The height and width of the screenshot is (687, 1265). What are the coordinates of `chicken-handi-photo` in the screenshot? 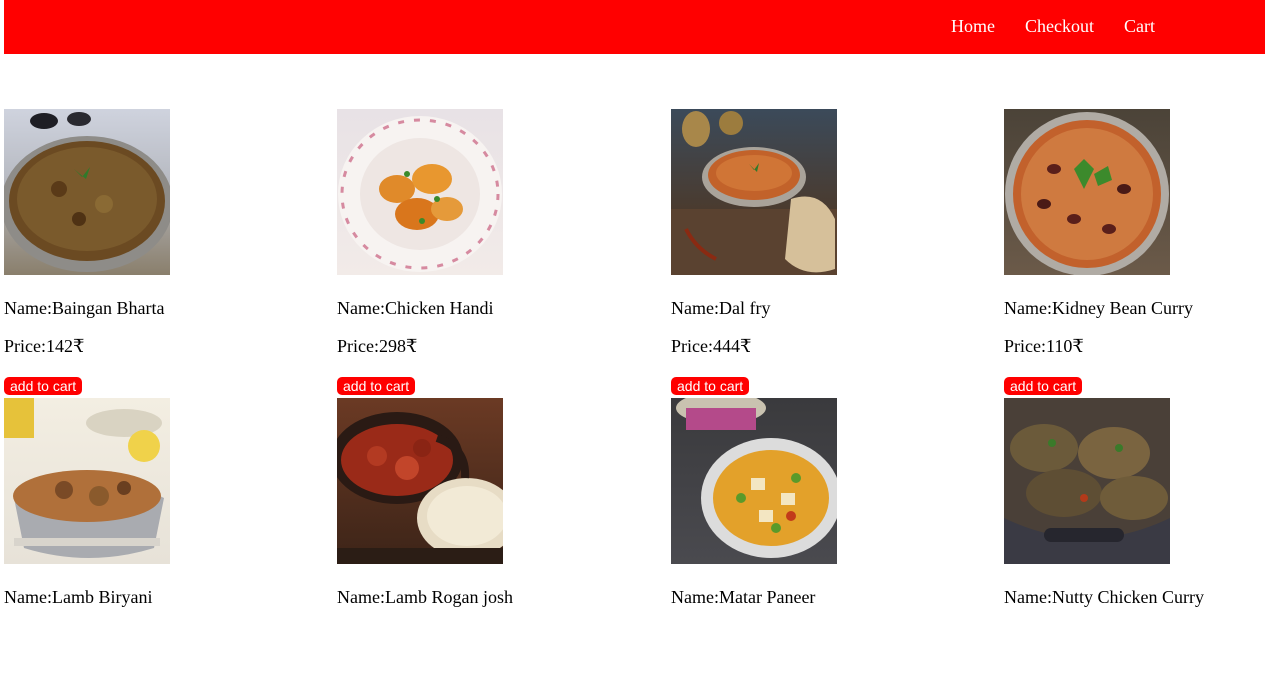 It's located at (420, 194).